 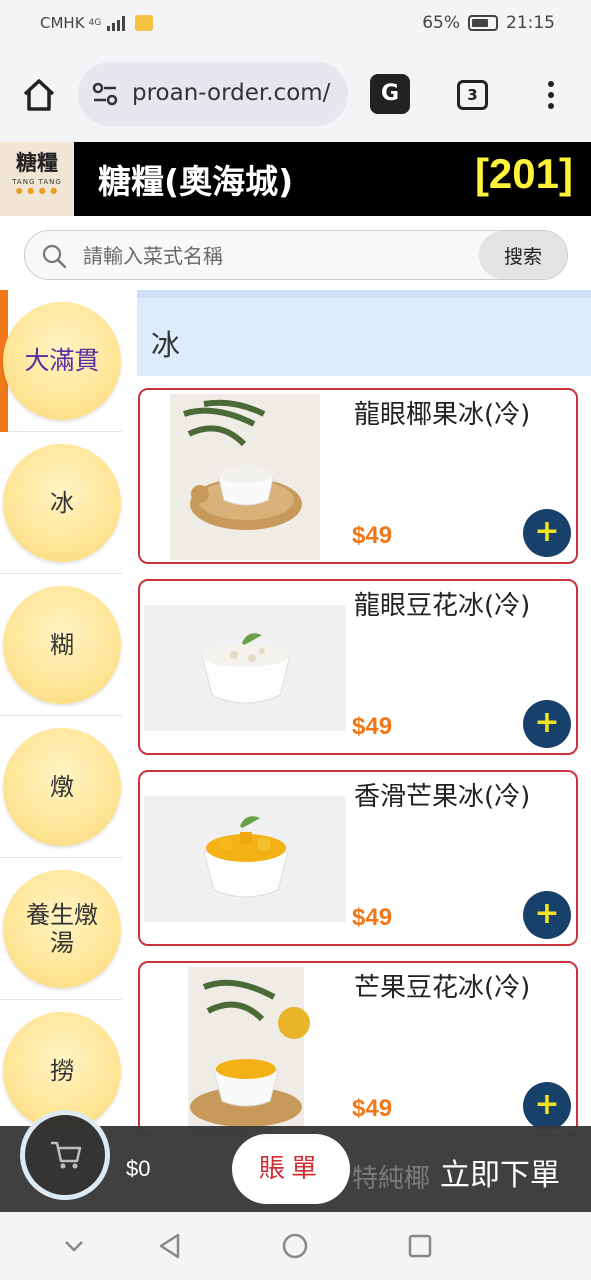 What do you see at coordinates (291, 1169) in the screenshot?
I see `bill-button: 賬單` at bounding box center [291, 1169].